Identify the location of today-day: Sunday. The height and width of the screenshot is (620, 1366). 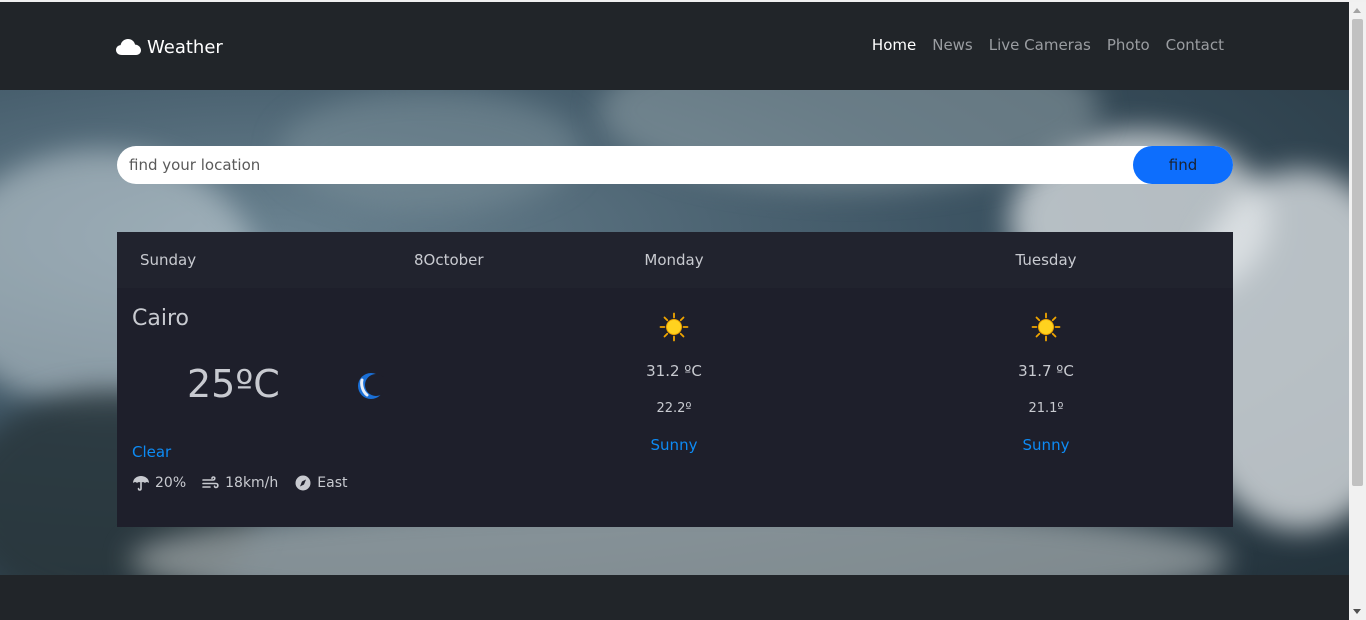
(168, 260).